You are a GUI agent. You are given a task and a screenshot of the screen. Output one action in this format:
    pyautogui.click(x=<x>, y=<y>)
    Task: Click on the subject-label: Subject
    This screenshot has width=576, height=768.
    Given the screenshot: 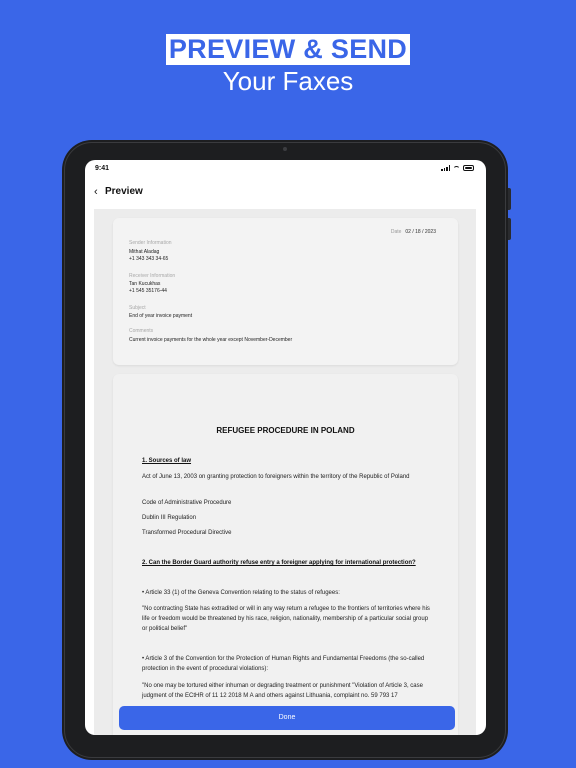 What is the action you would take?
    pyautogui.click(x=137, y=308)
    